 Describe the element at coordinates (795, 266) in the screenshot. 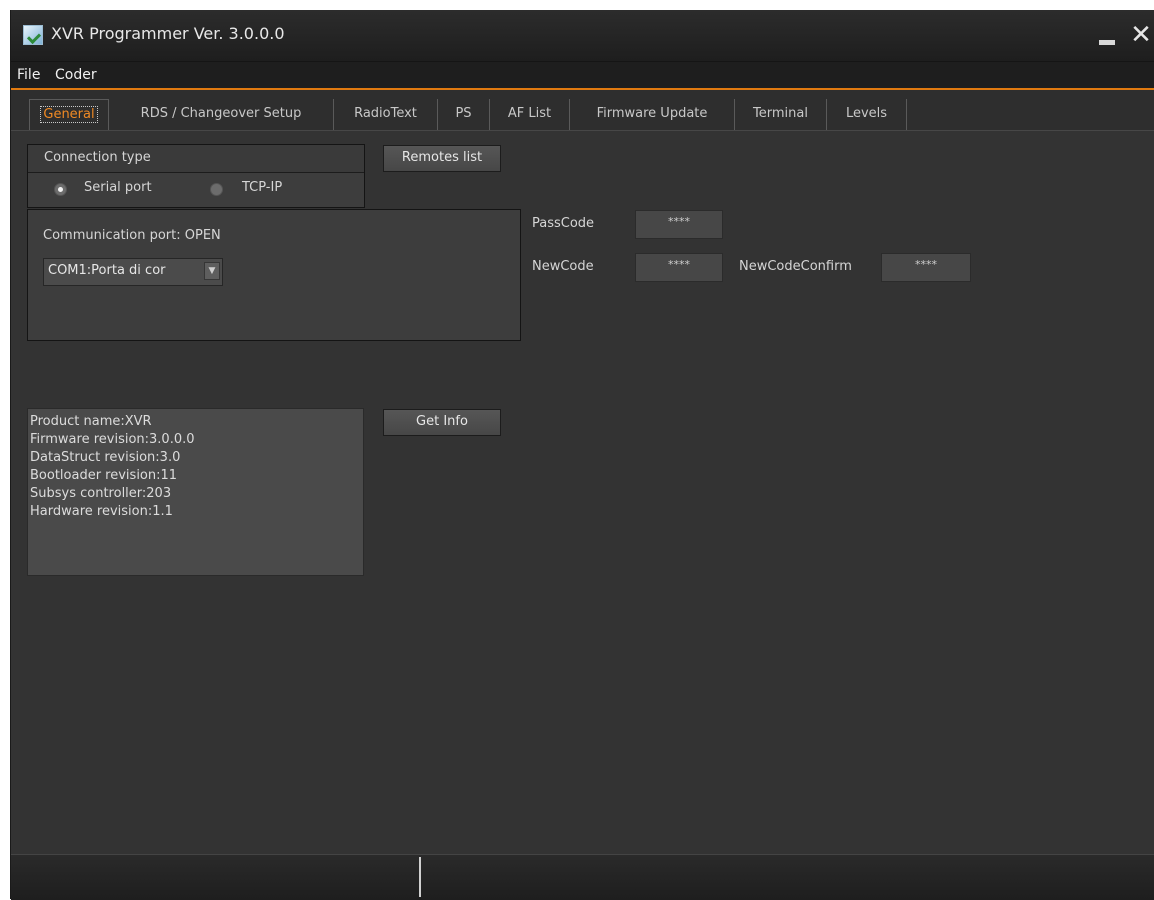

I see `newcode-confirm-label: NewCodeConfirm` at that location.